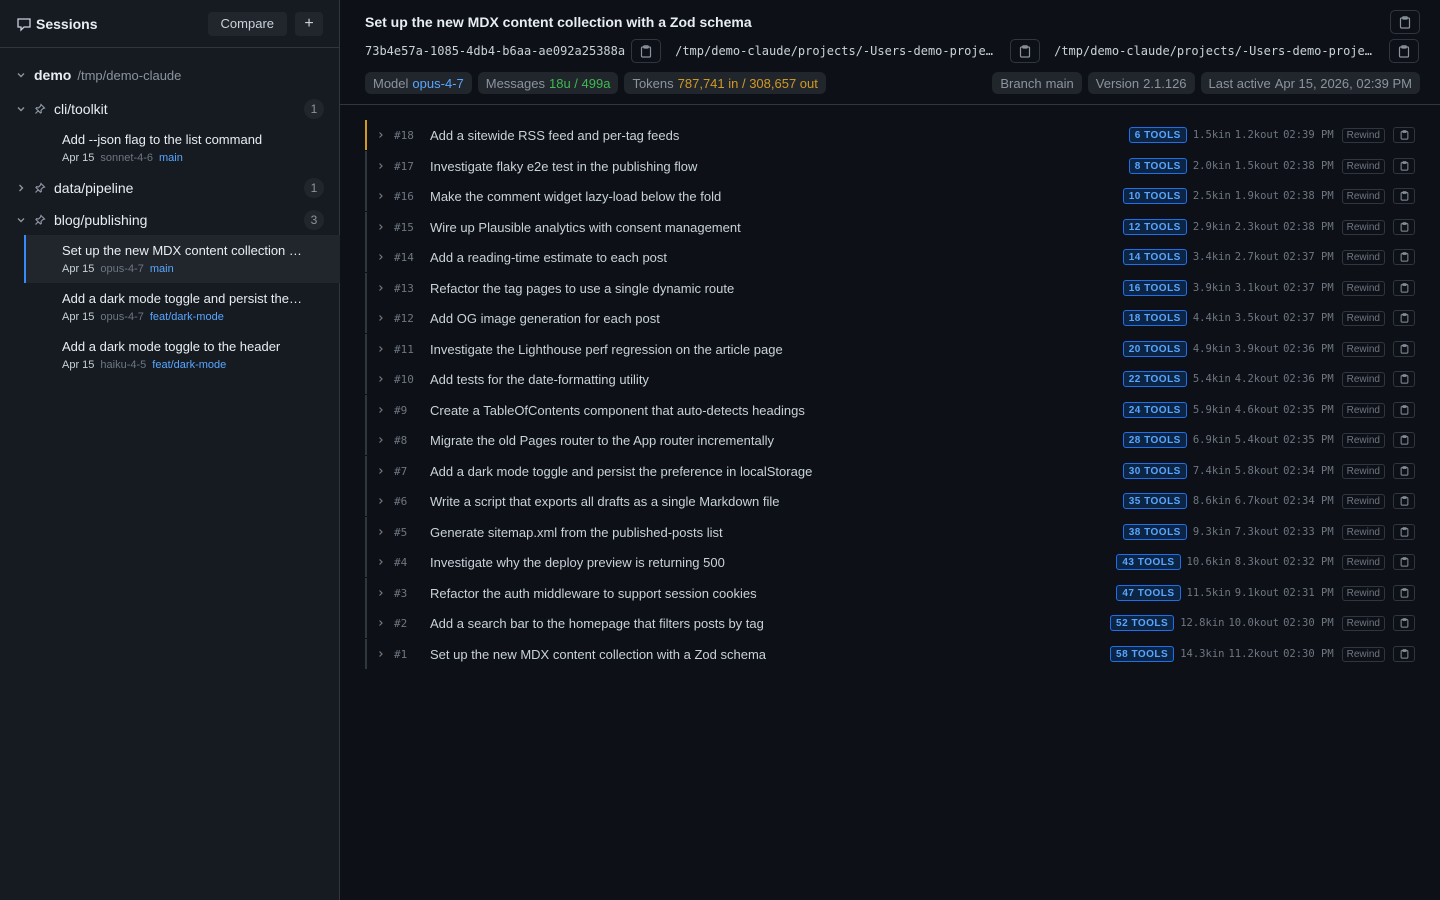 The image size is (1440, 900). Describe the element at coordinates (170, 75) in the screenshot. I see `project-row: demo /tmp/demo-claude` at that location.